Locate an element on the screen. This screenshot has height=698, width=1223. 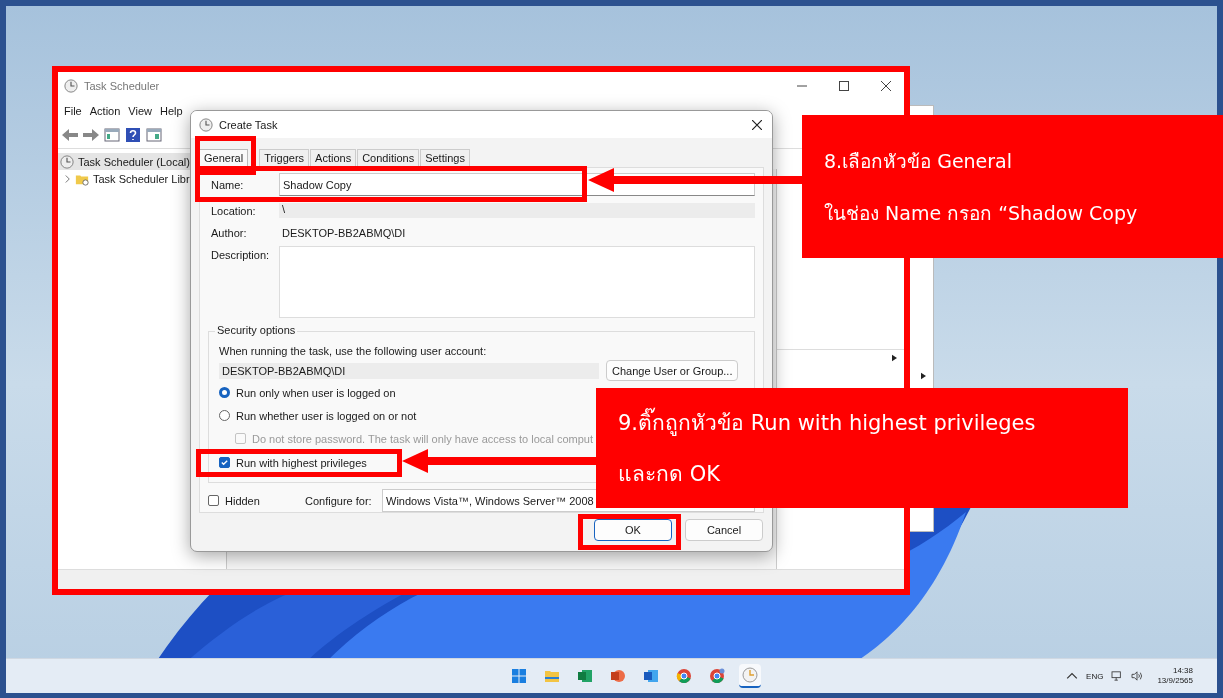
location-value: \ is located at coordinates (517, 210).